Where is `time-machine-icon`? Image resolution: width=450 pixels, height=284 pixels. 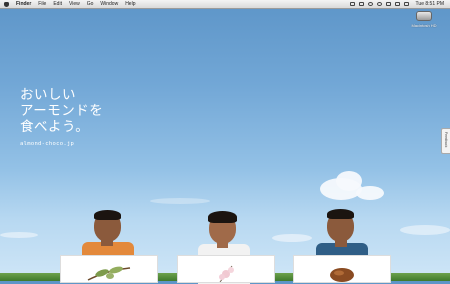
time-machine-icon is located at coordinates (370, 4).